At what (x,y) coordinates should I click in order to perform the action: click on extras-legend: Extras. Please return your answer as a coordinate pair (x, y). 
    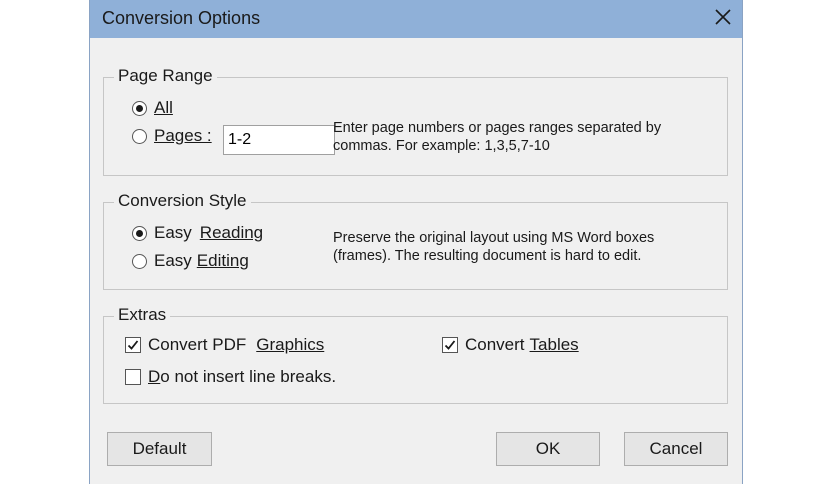
    Looking at the image, I should click on (142, 315).